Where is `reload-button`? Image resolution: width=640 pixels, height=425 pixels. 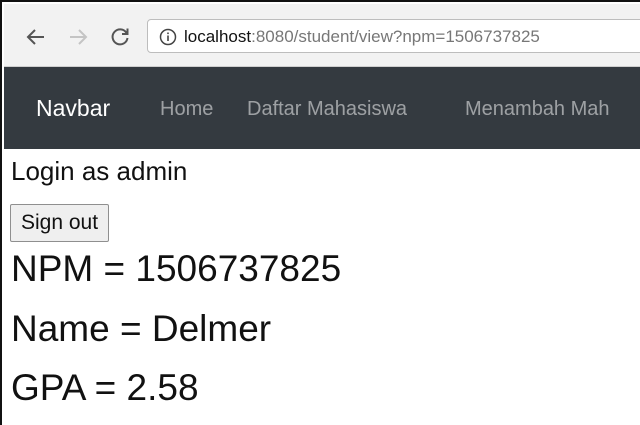 reload-button is located at coordinates (120, 37).